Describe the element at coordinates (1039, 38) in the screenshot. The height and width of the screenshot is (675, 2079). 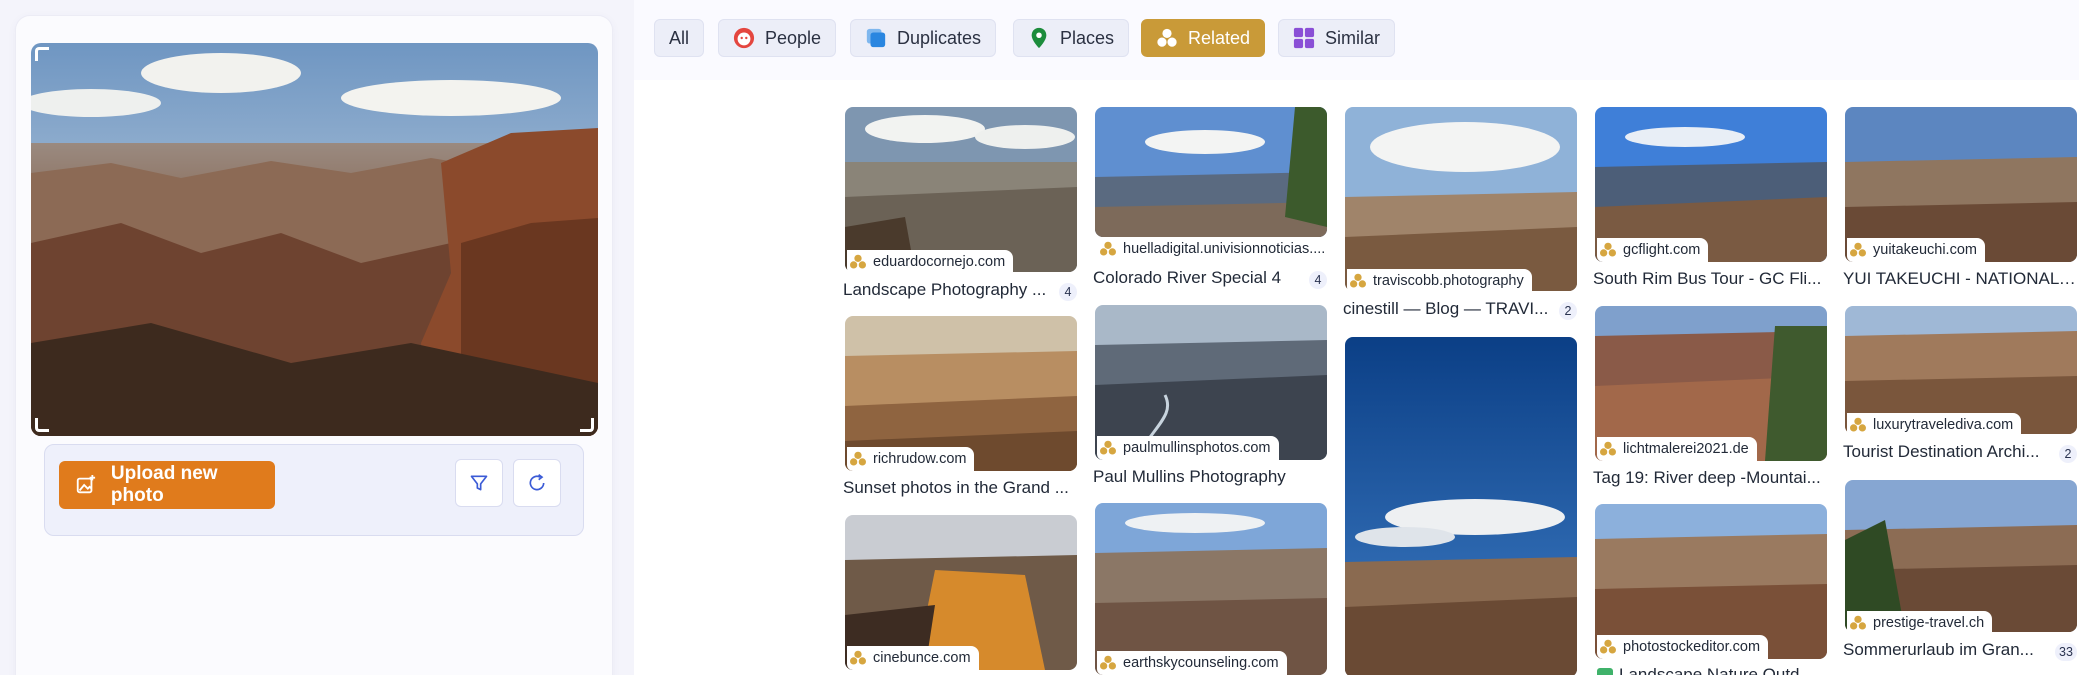
I see `map-pin-icon` at that location.